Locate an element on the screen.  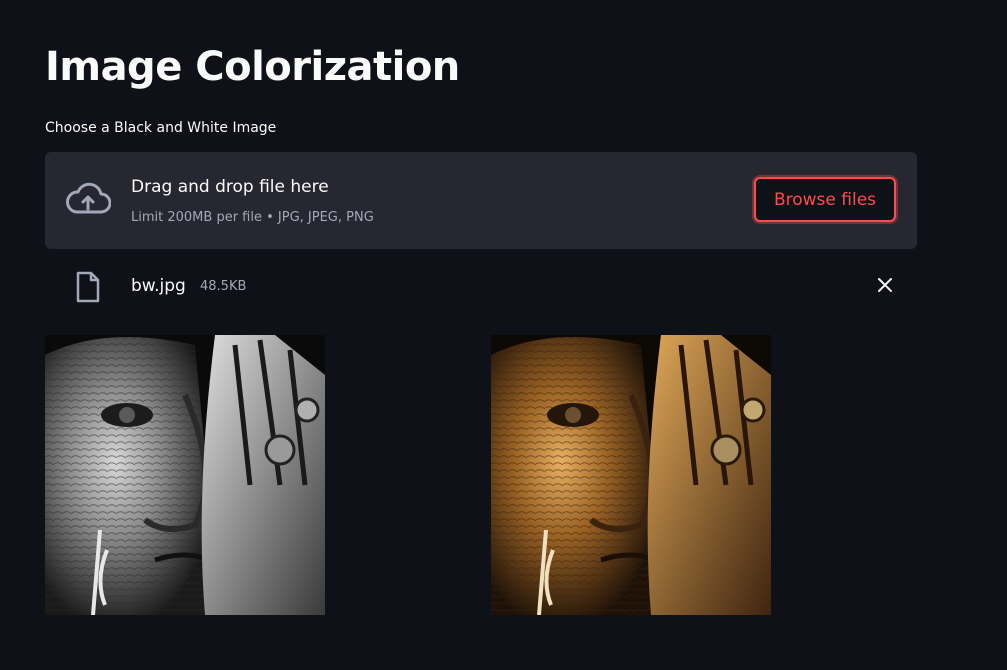
uploaded-file-row: bw.jpg 48.5KB is located at coordinates (481, 287).